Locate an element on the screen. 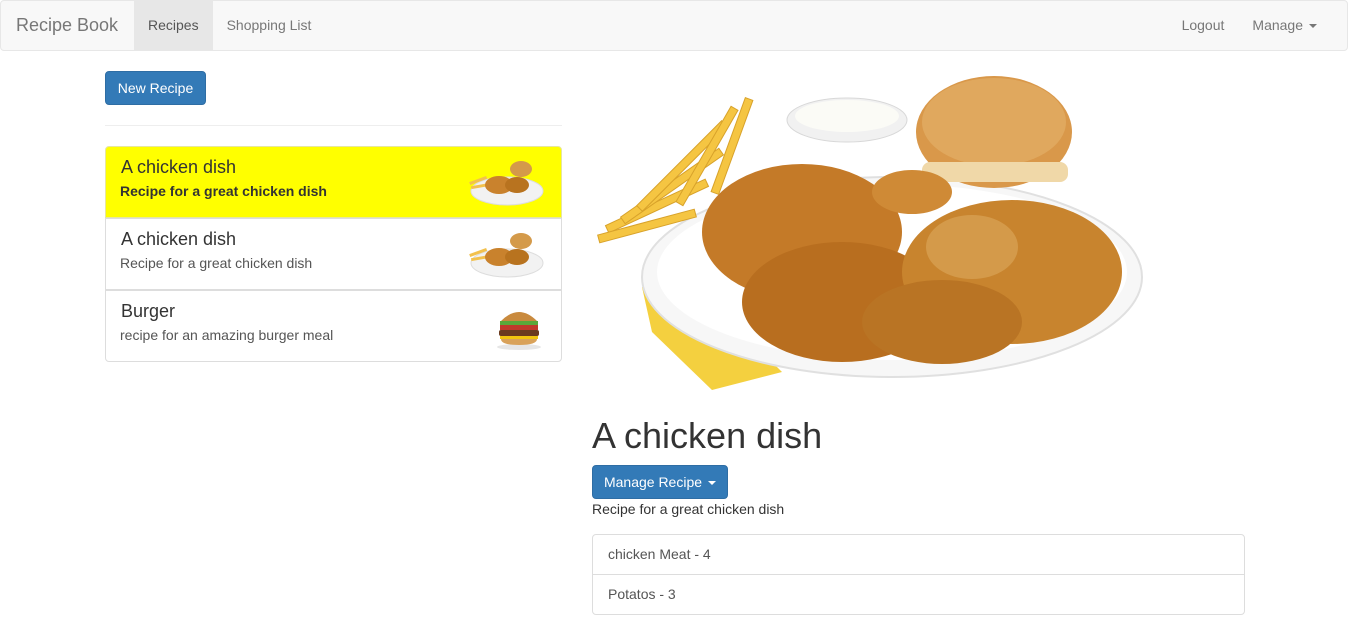 This screenshot has height=637, width=1348. burger-thumbnail-image is located at coordinates (519, 331).